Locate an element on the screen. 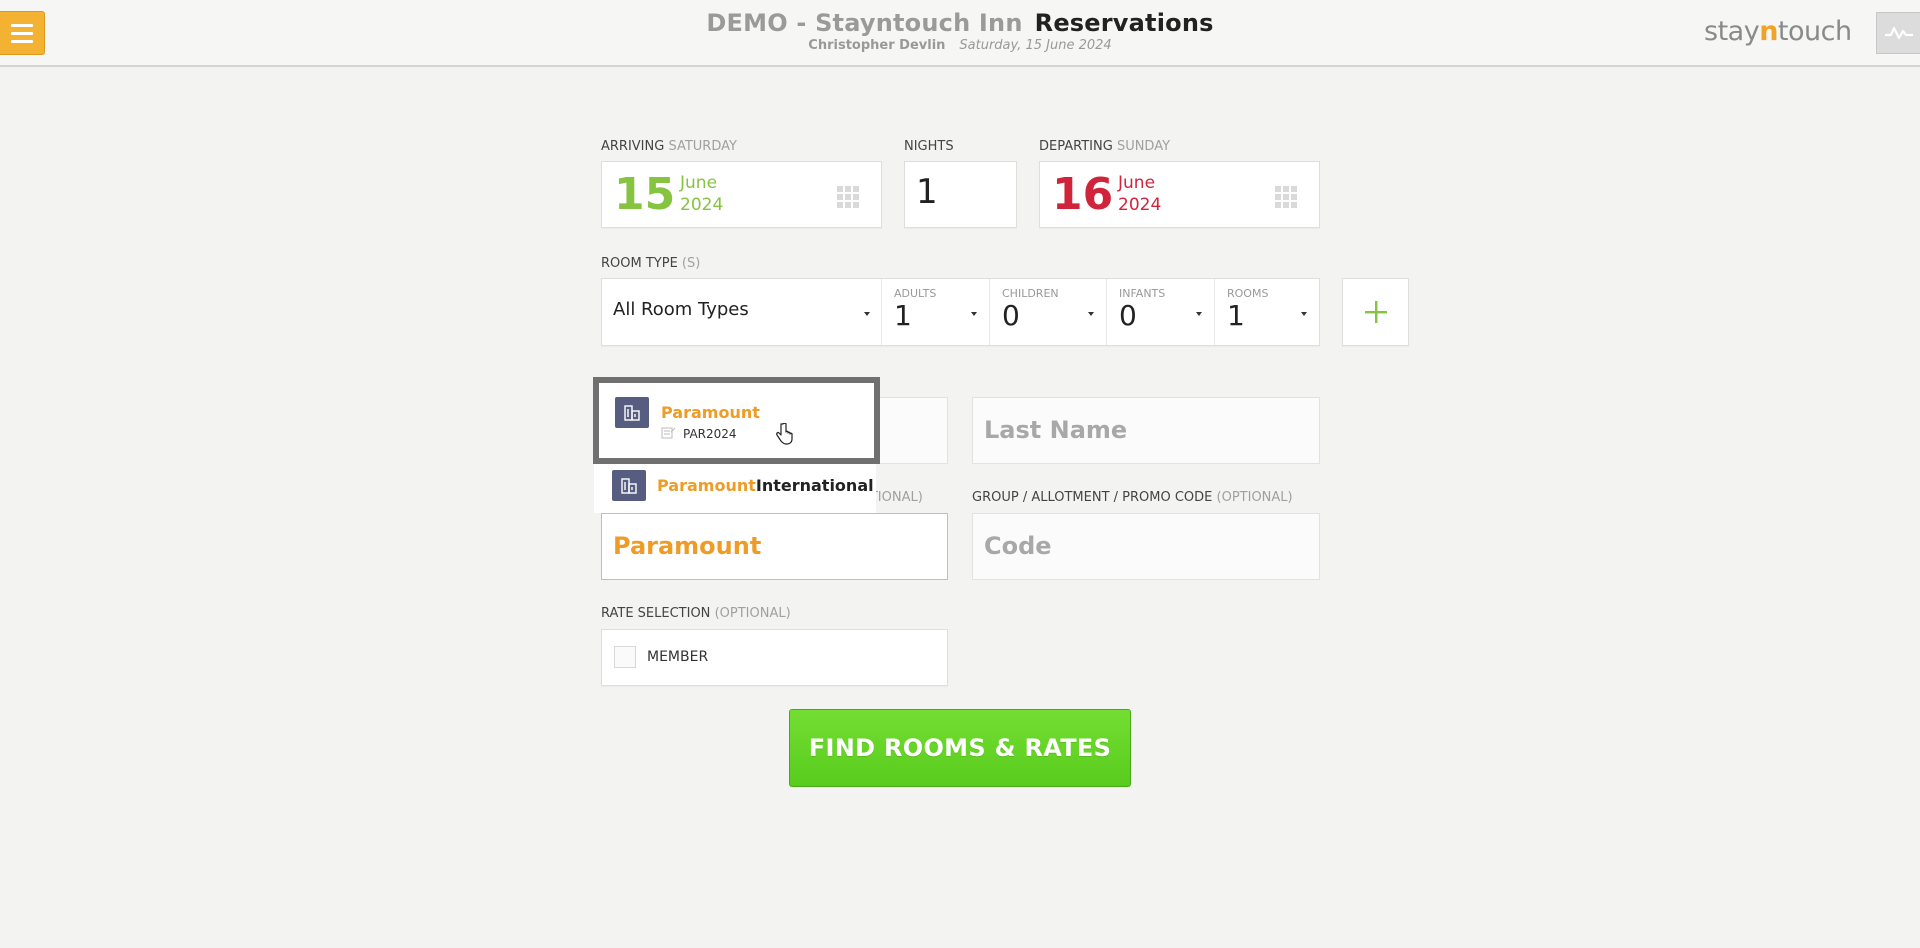 This screenshot has height=948, width=1920. arrival-date-picker: 15 June 2024 is located at coordinates (741, 194).